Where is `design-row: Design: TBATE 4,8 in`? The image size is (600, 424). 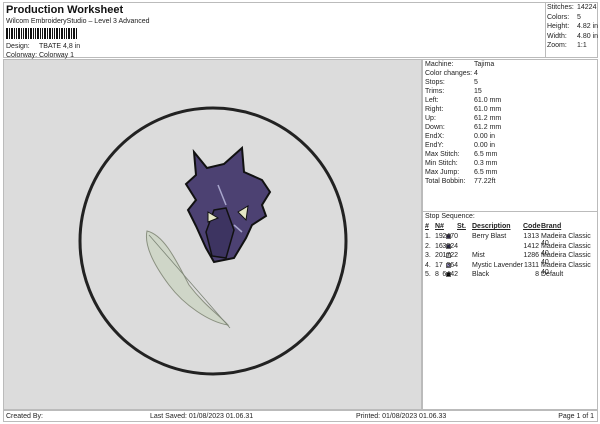 design-row: Design: TBATE 4,8 in is located at coordinates (43, 46).